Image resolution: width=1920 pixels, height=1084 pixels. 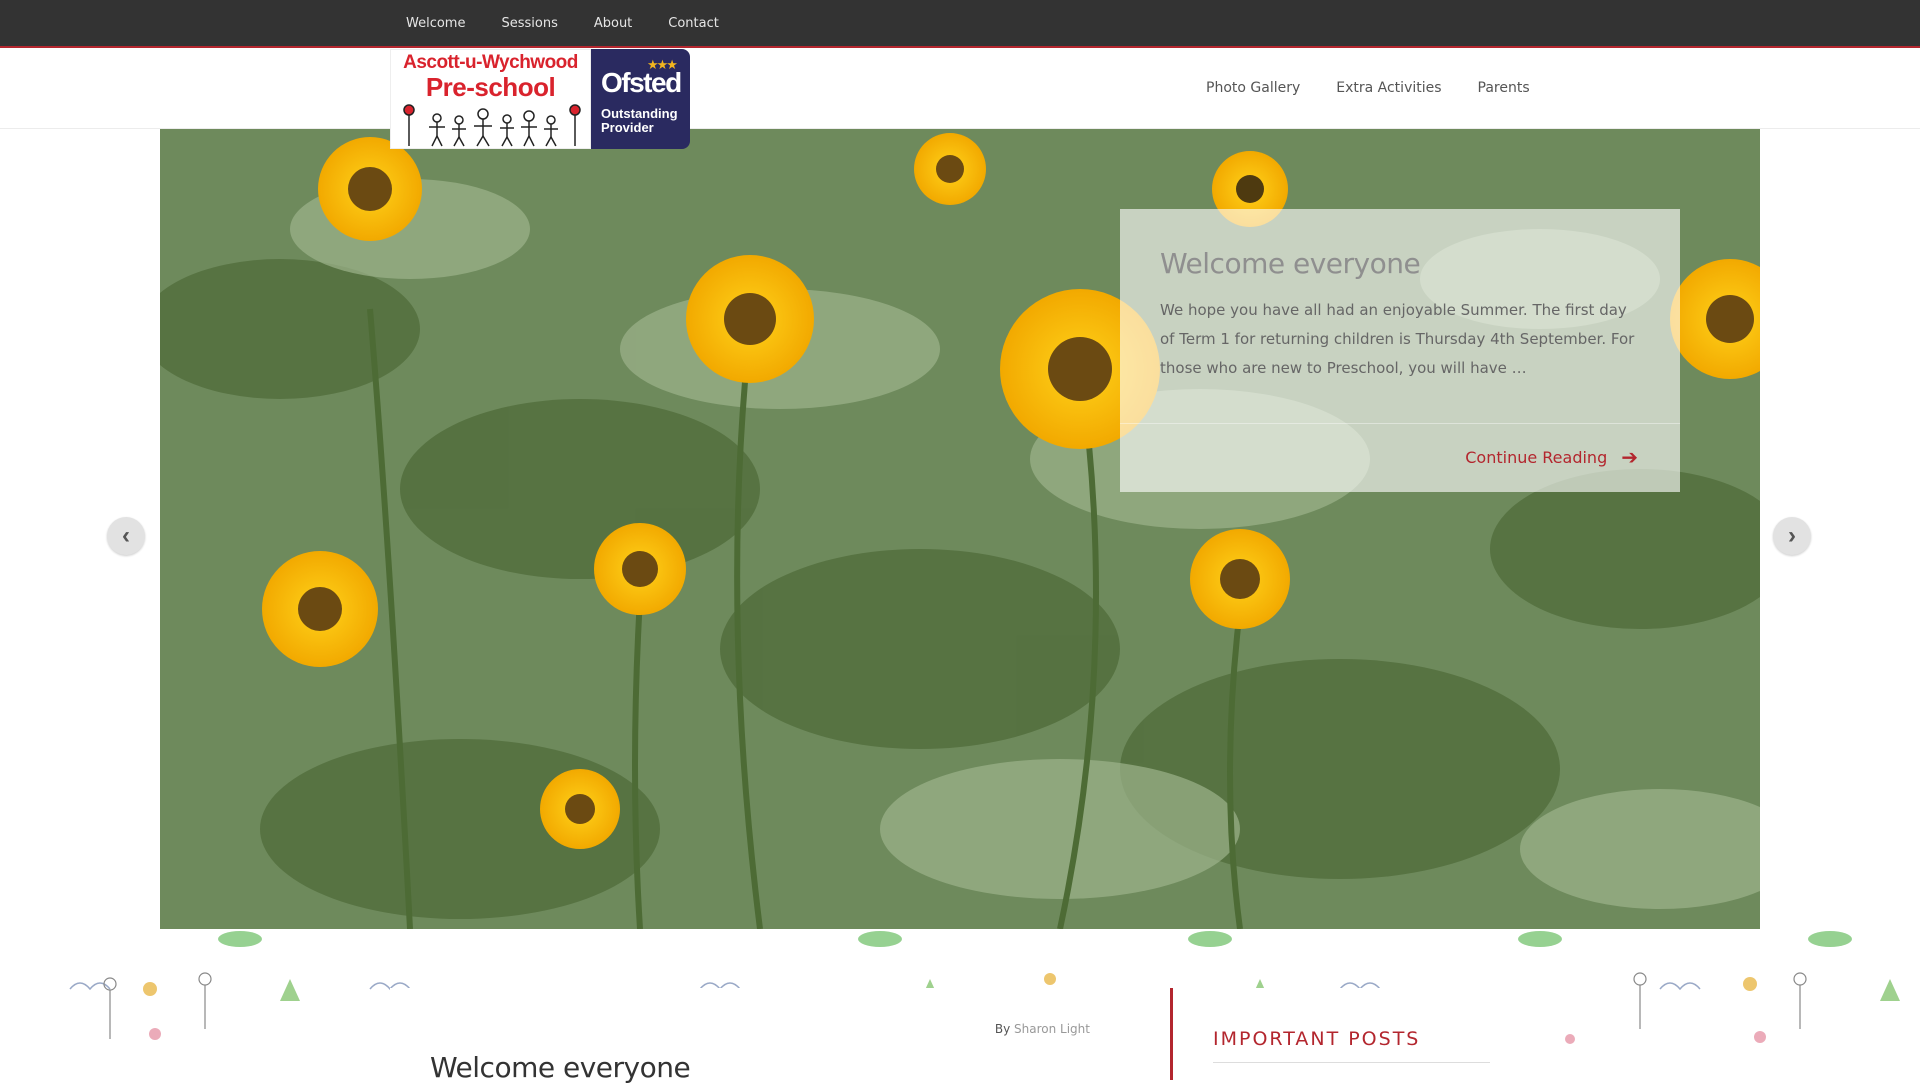 I want to click on post-byline: By Sharon Light, so click(x=1042, y=1029).